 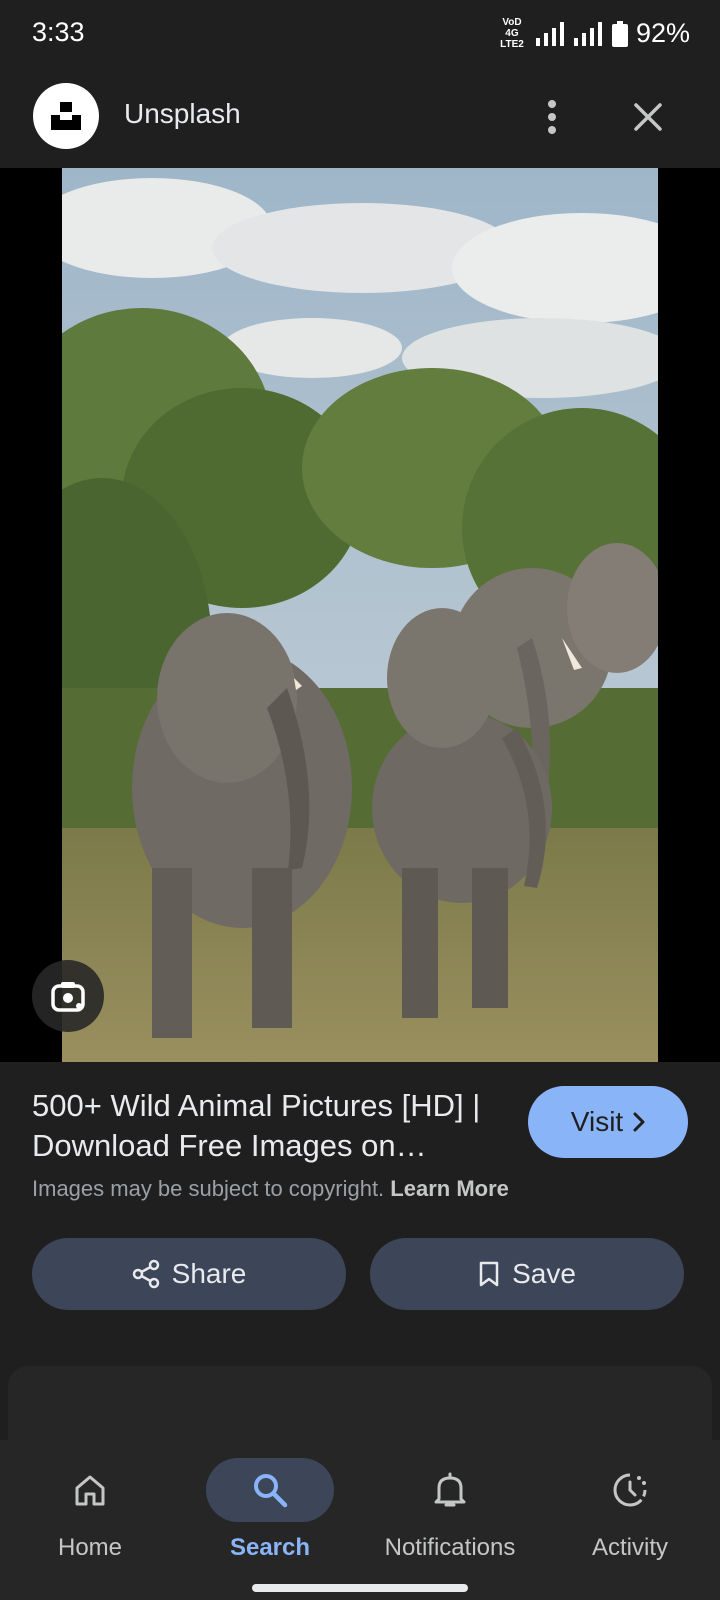 I want to click on share-icon, so click(x=145, y=1274).